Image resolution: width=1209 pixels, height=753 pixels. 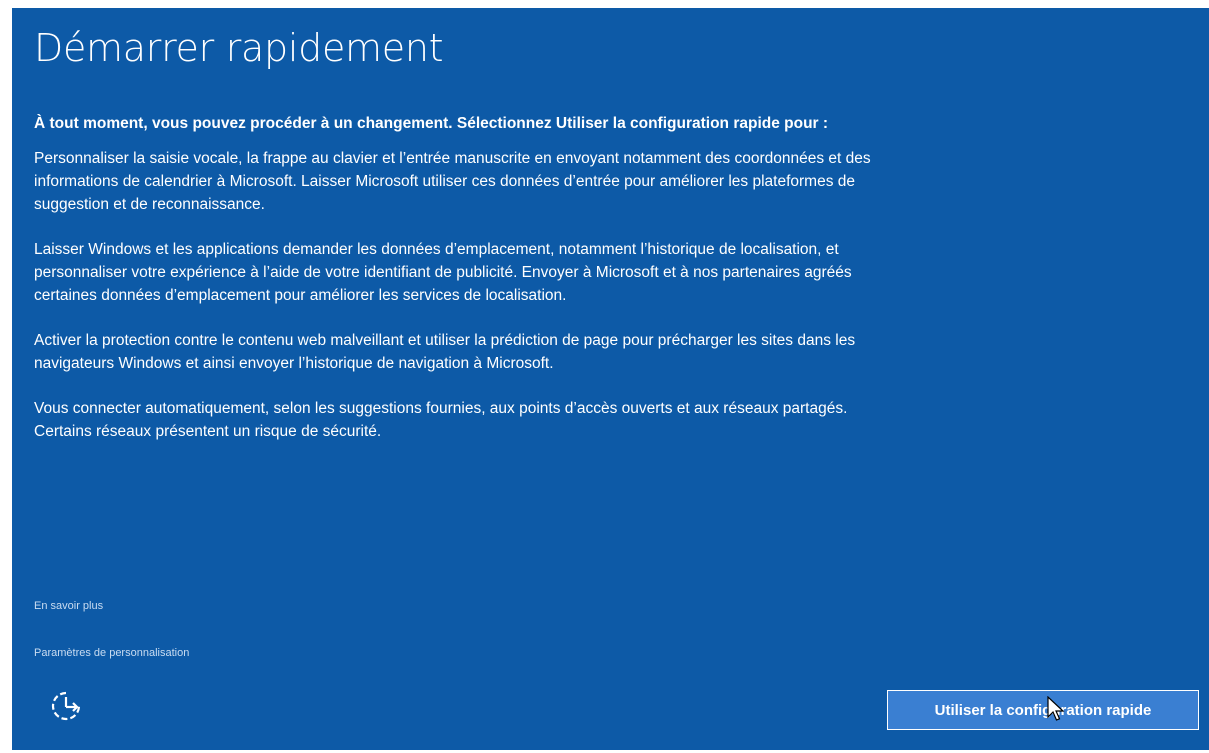 I want to click on customize-settings-link: Paramètres de personnalisation, so click(x=111, y=653).